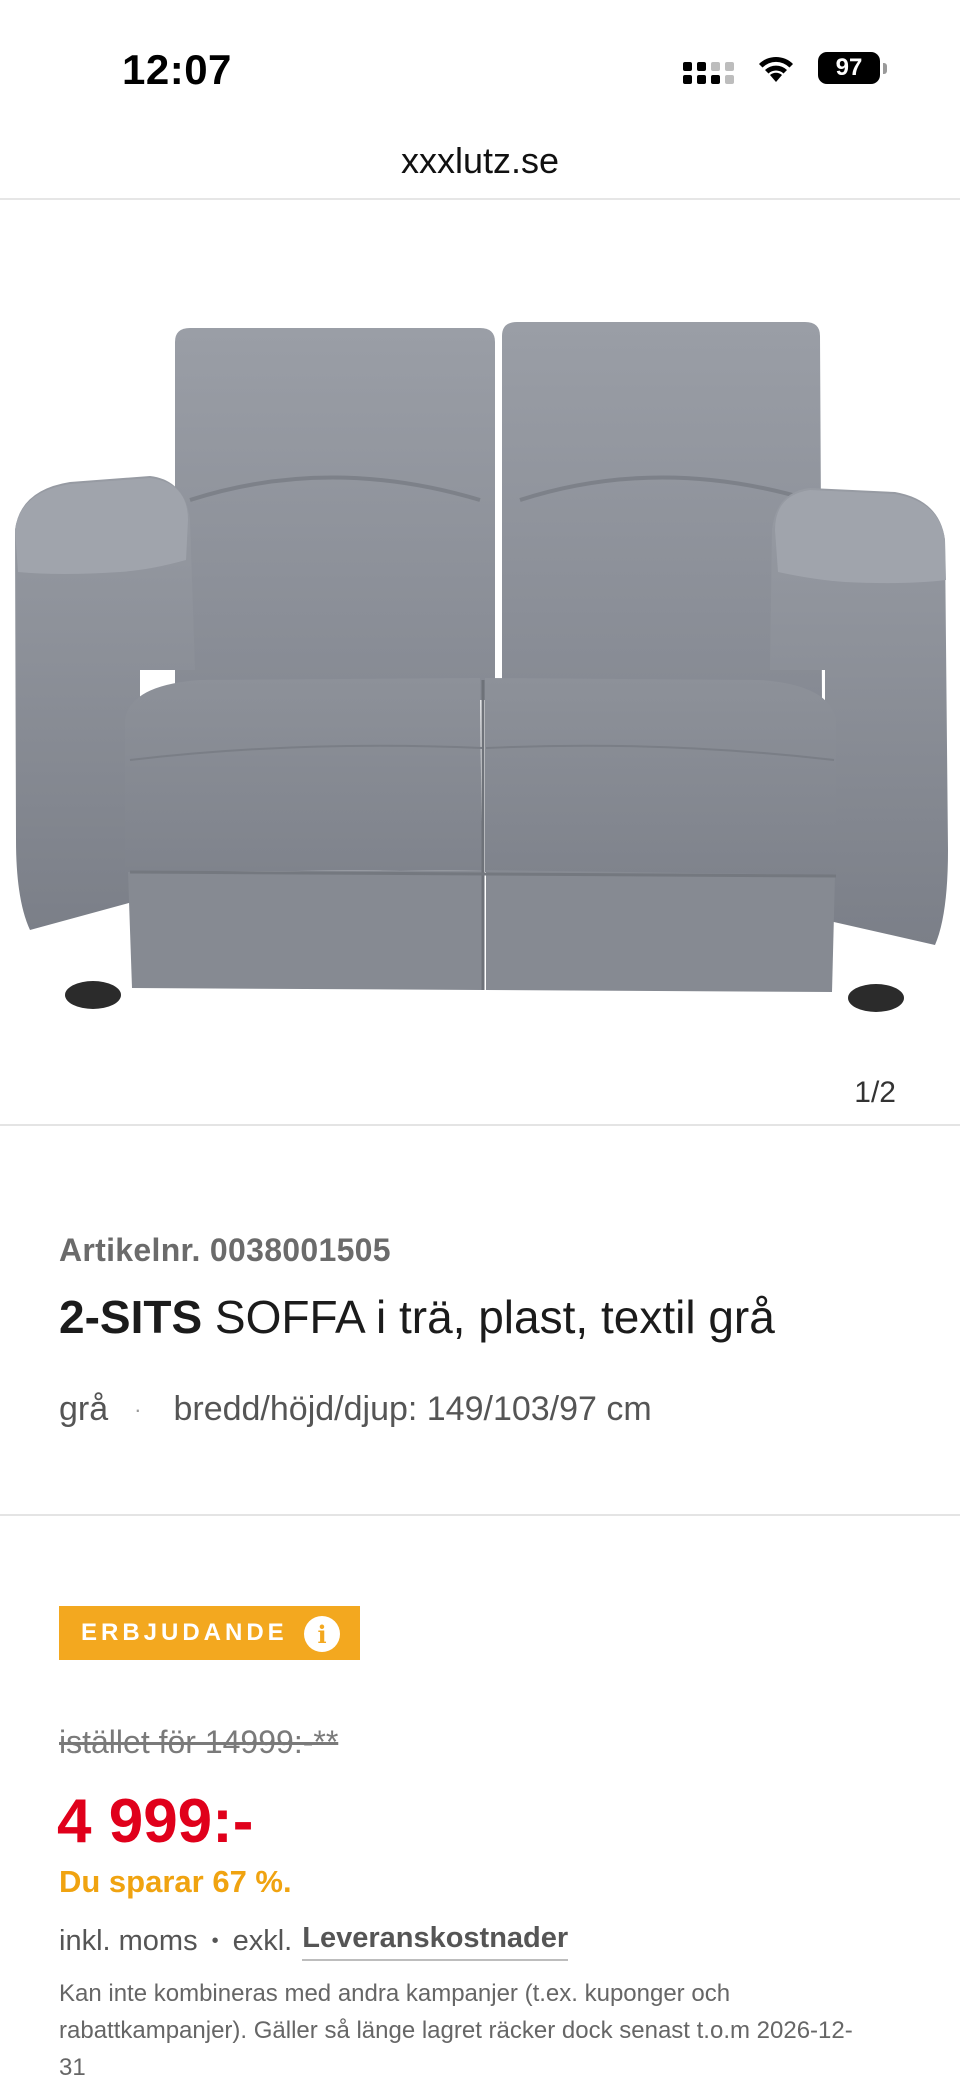 The height and width of the screenshot is (2081, 960). I want to click on wifi-icon, so click(776, 69).